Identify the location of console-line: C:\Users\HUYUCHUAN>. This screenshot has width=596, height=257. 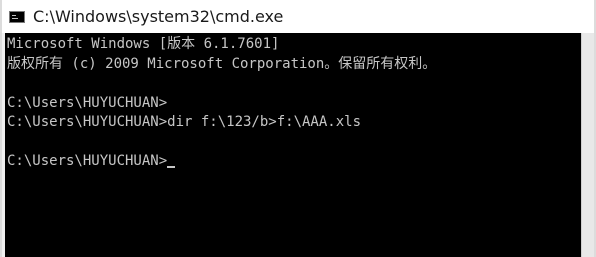
(295, 104).